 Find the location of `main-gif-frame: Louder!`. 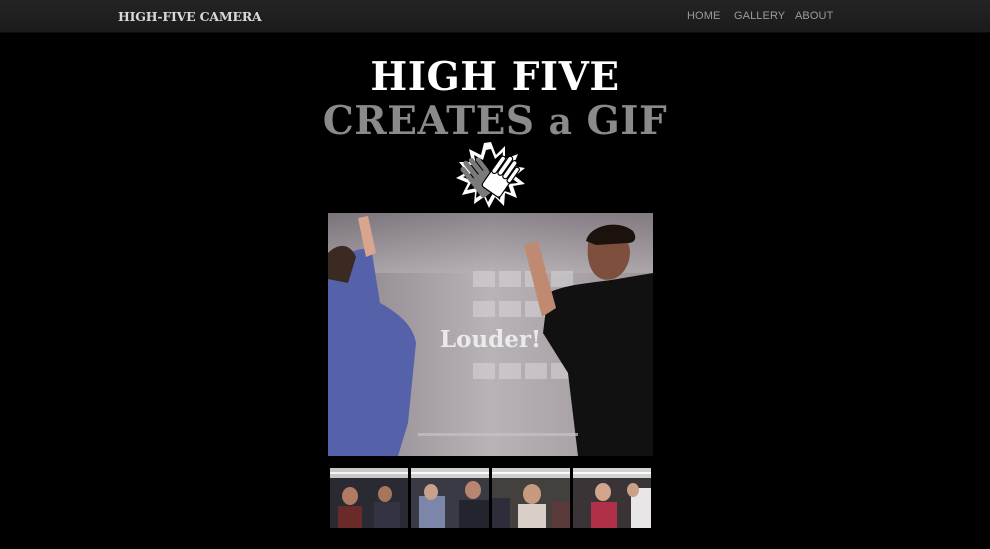

main-gif-frame: Louder! is located at coordinates (490, 334).